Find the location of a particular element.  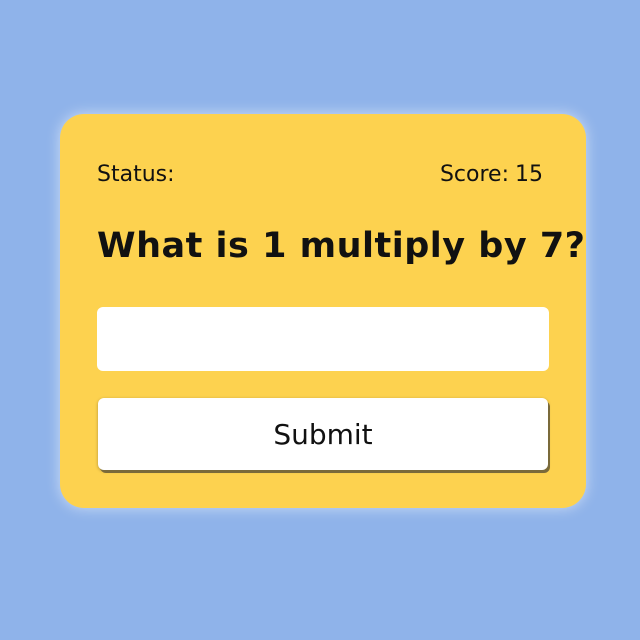

score-label: Score: is located at coordinates (474, 174).